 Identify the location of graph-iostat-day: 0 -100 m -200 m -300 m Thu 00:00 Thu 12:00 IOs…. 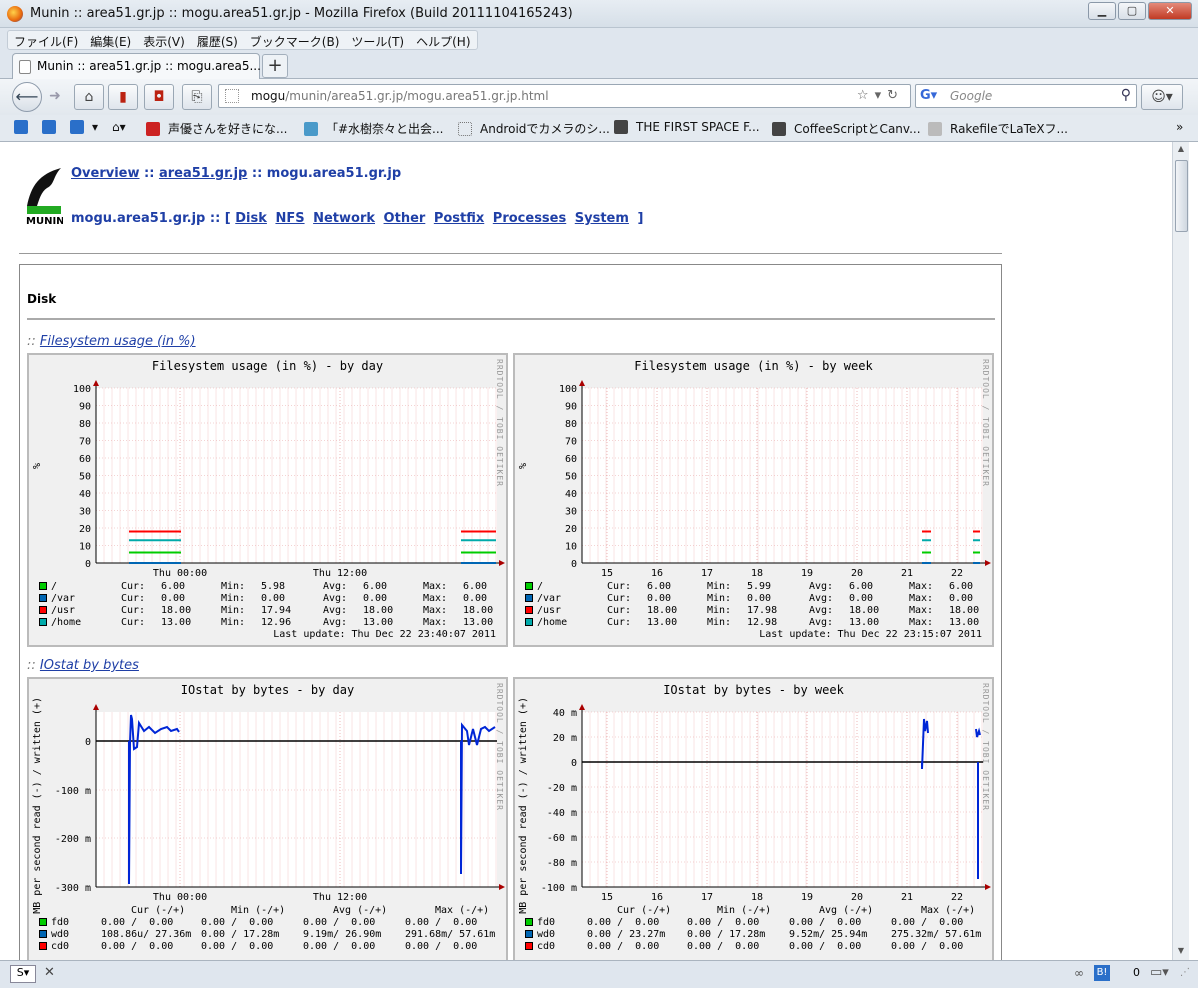
(267, 818).